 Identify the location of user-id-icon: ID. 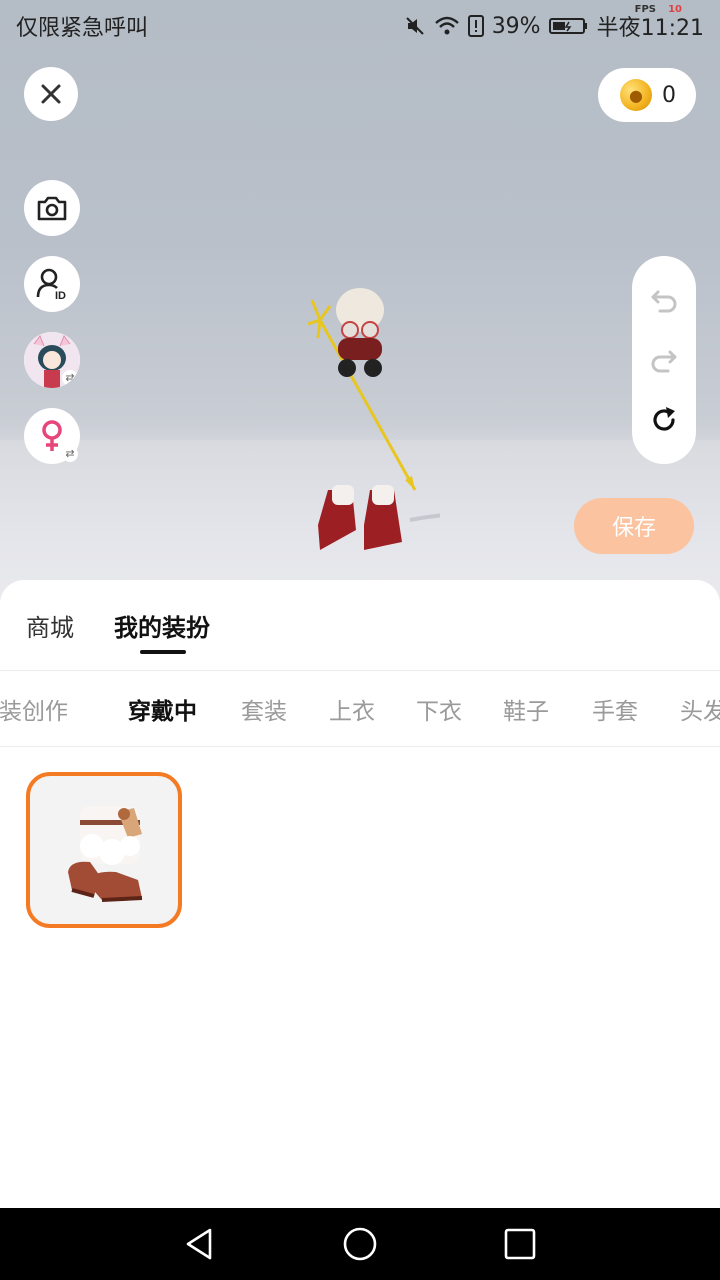
(51, 284).